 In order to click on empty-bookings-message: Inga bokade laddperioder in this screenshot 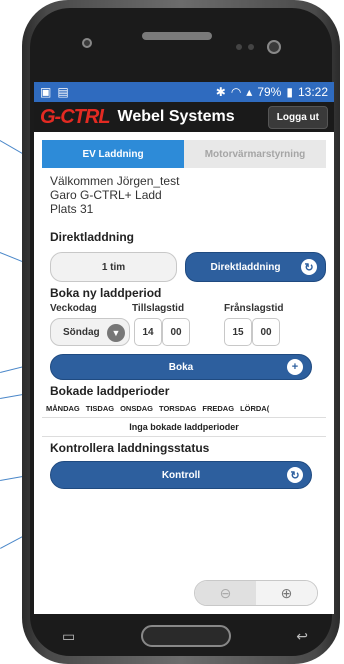, I will do `click(184, 427)`.